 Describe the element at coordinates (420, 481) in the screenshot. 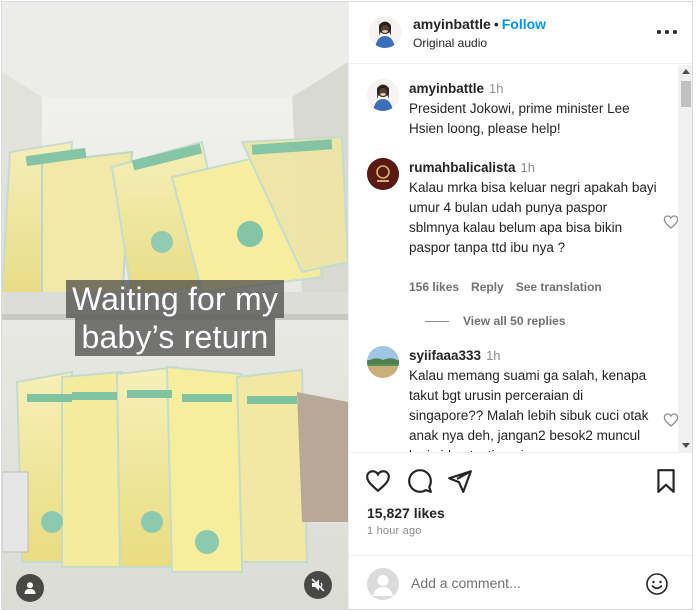

I see `comment-bubble-icon` at that location.